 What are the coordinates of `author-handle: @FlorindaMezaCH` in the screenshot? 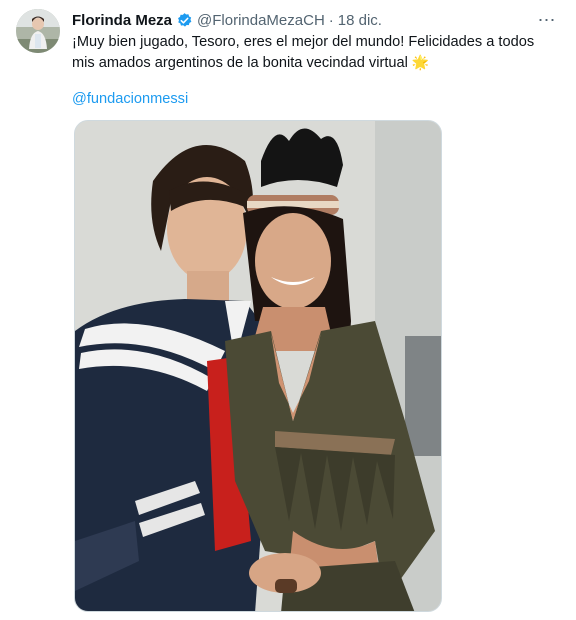 It's located at (261, 20).